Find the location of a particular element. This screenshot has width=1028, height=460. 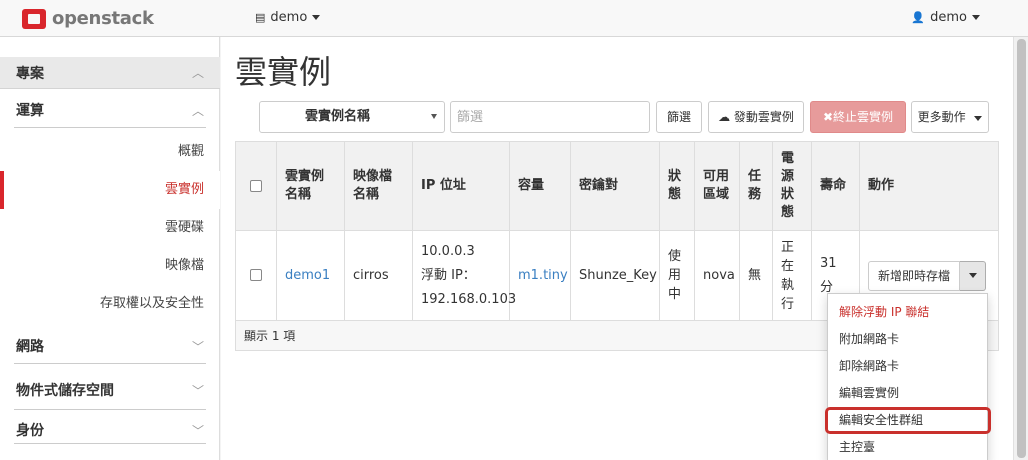

edit-instance-item: 編輯雲實例 is located at coordinates (907, 393).